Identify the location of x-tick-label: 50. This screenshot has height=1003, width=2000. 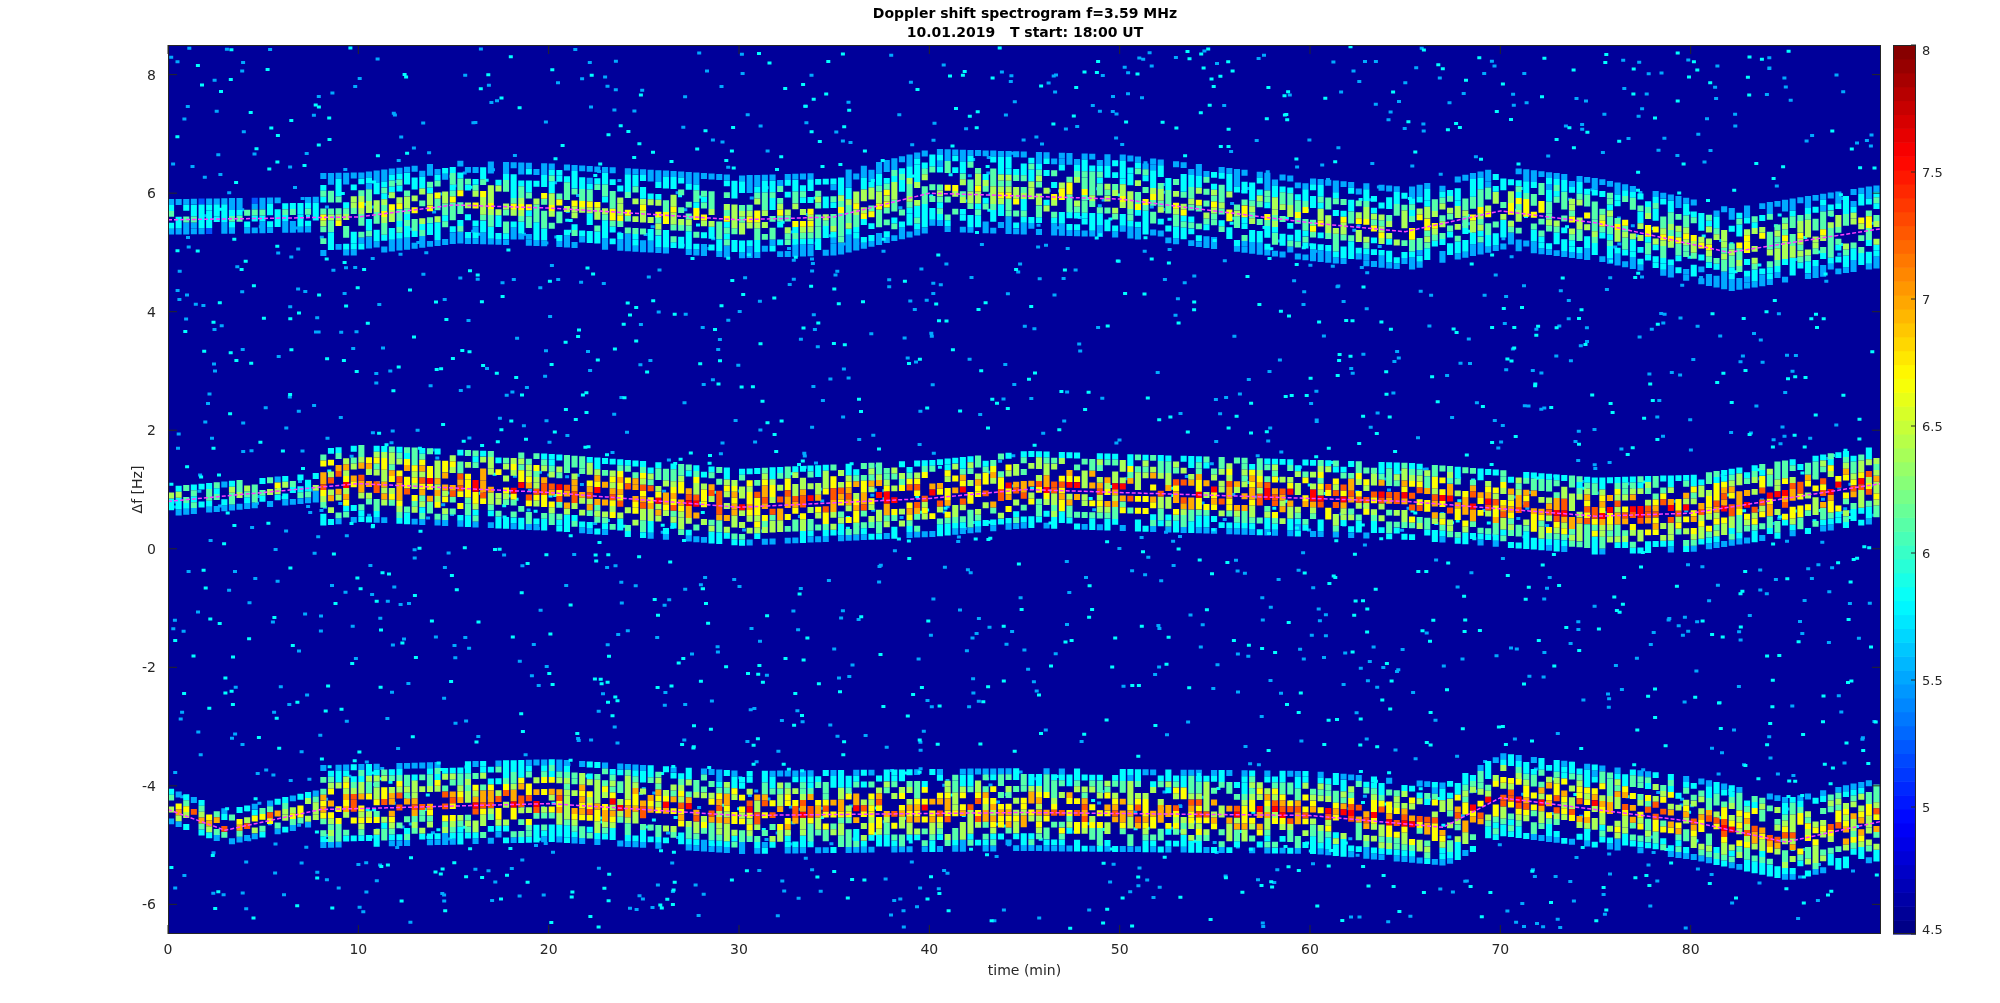
(1119, 949).